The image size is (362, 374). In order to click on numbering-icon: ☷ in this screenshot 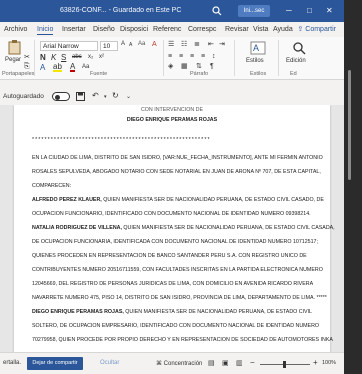, I will do `click(184, 44)`.